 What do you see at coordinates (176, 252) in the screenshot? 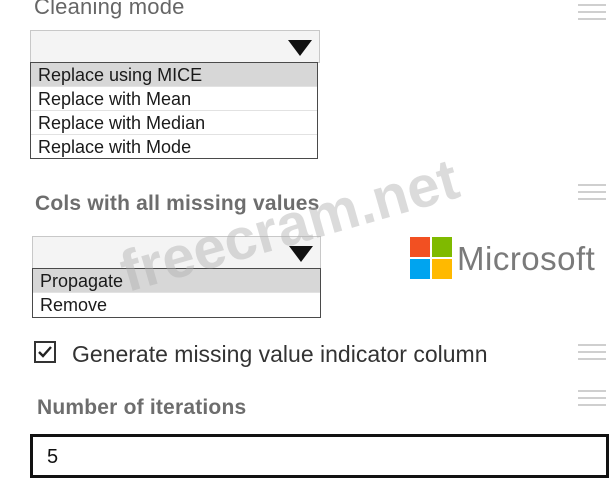
I see `cols-missing-select` at bounding box center [176, 252].